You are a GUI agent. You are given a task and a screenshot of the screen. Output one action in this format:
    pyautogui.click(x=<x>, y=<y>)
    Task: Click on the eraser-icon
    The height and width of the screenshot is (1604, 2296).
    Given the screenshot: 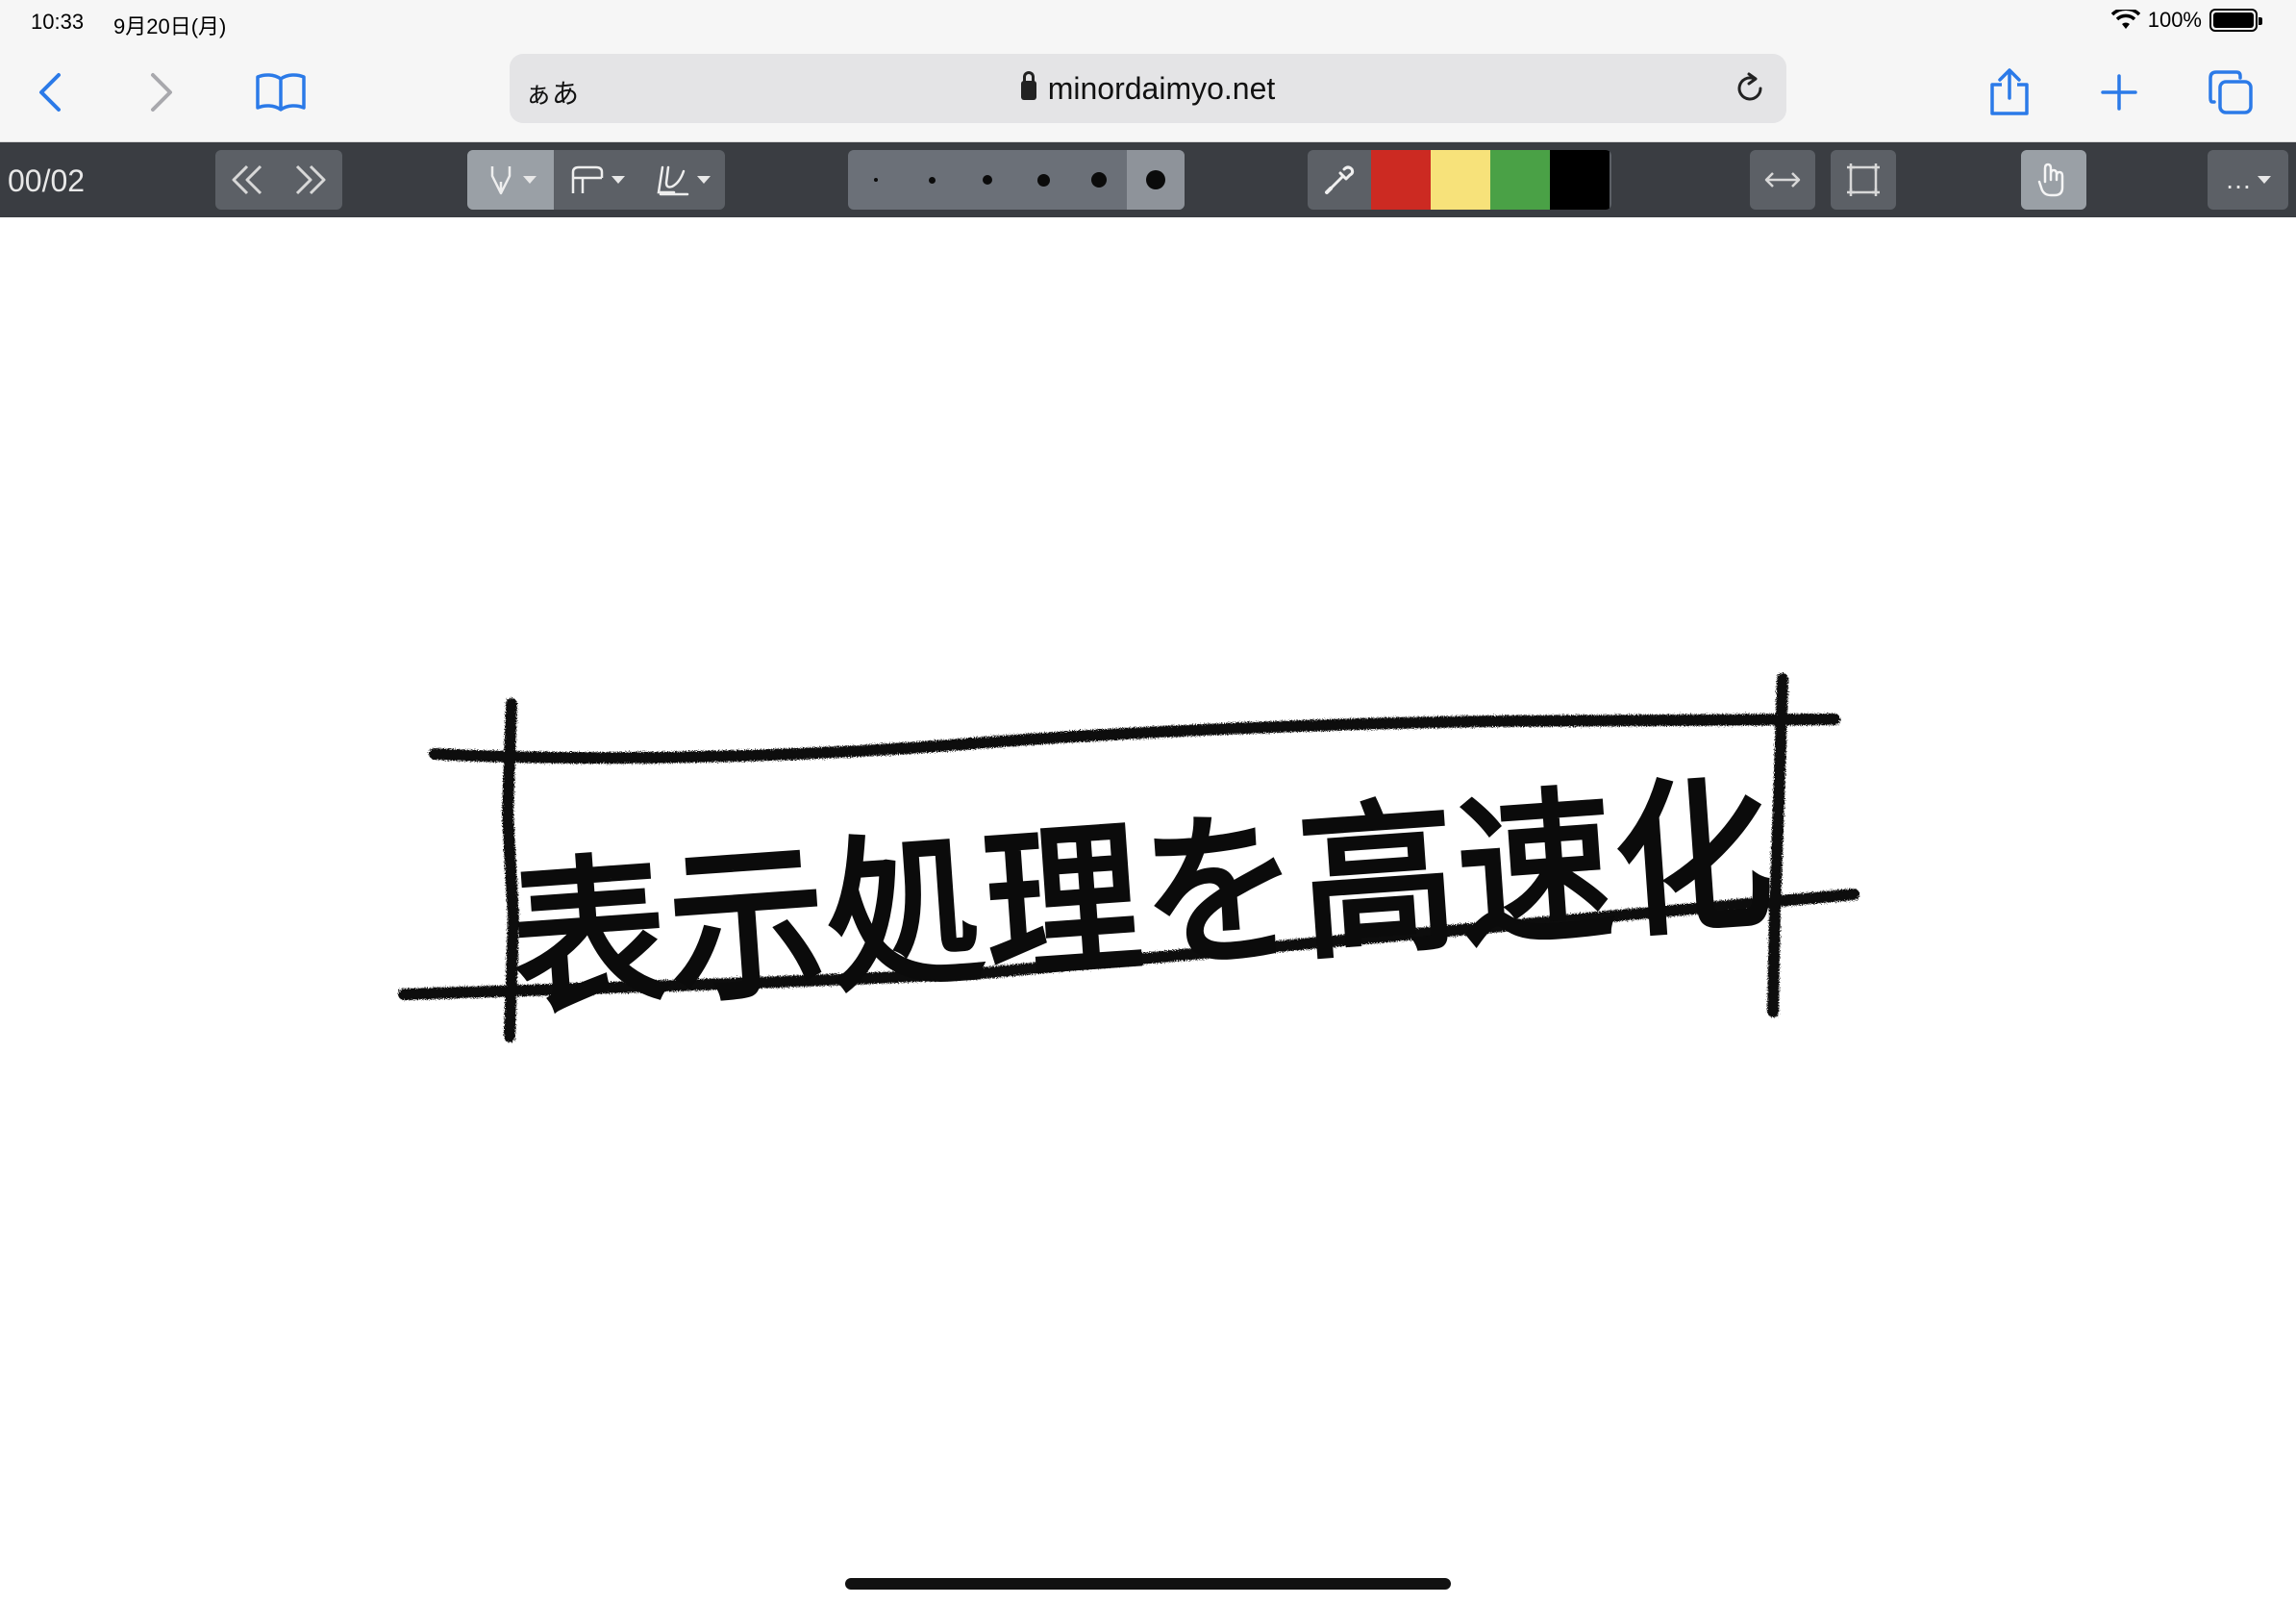 What is the action you would take?
    pyautogui.click(x=672, y=180)
    